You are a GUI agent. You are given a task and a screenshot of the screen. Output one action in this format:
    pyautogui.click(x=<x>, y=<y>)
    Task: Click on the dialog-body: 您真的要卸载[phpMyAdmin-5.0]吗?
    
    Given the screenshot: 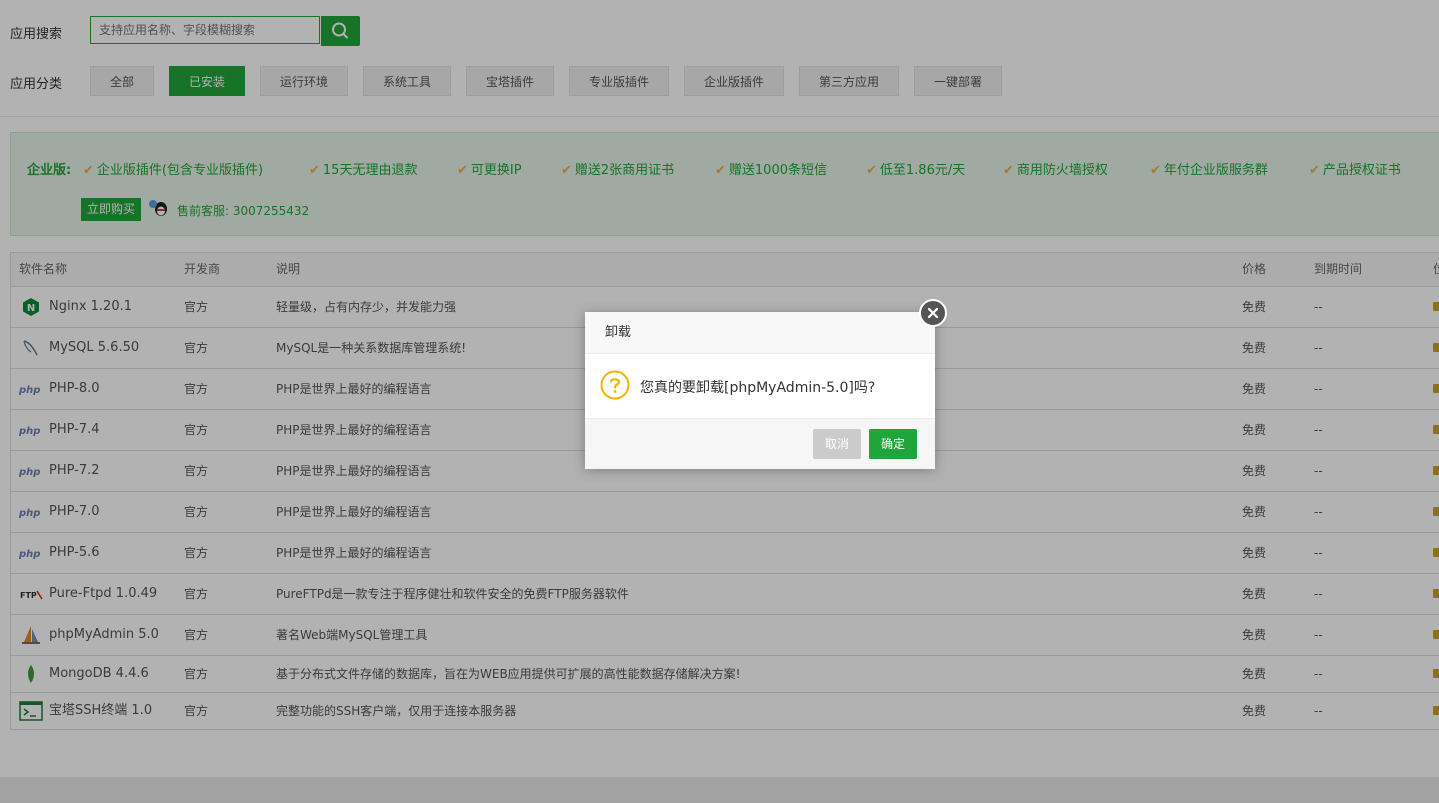 What is the action you would take?
    pyautogui.click(x=760, y=386)
    